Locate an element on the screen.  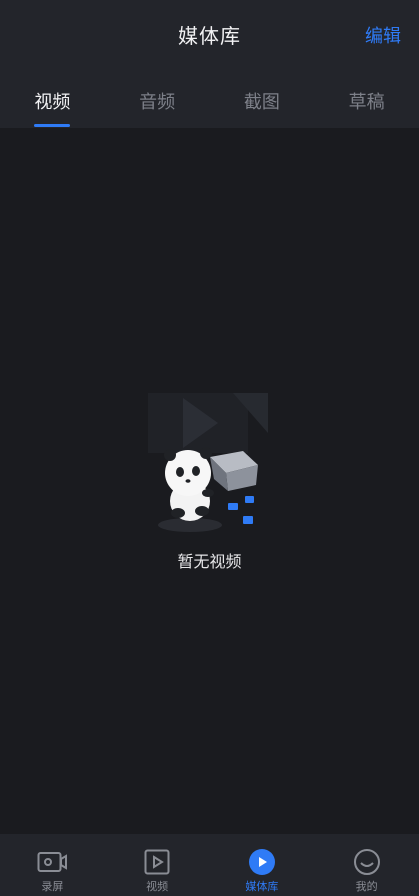
tabbar-item-media-library: 媒体库 is located at coordinates (262, 865).